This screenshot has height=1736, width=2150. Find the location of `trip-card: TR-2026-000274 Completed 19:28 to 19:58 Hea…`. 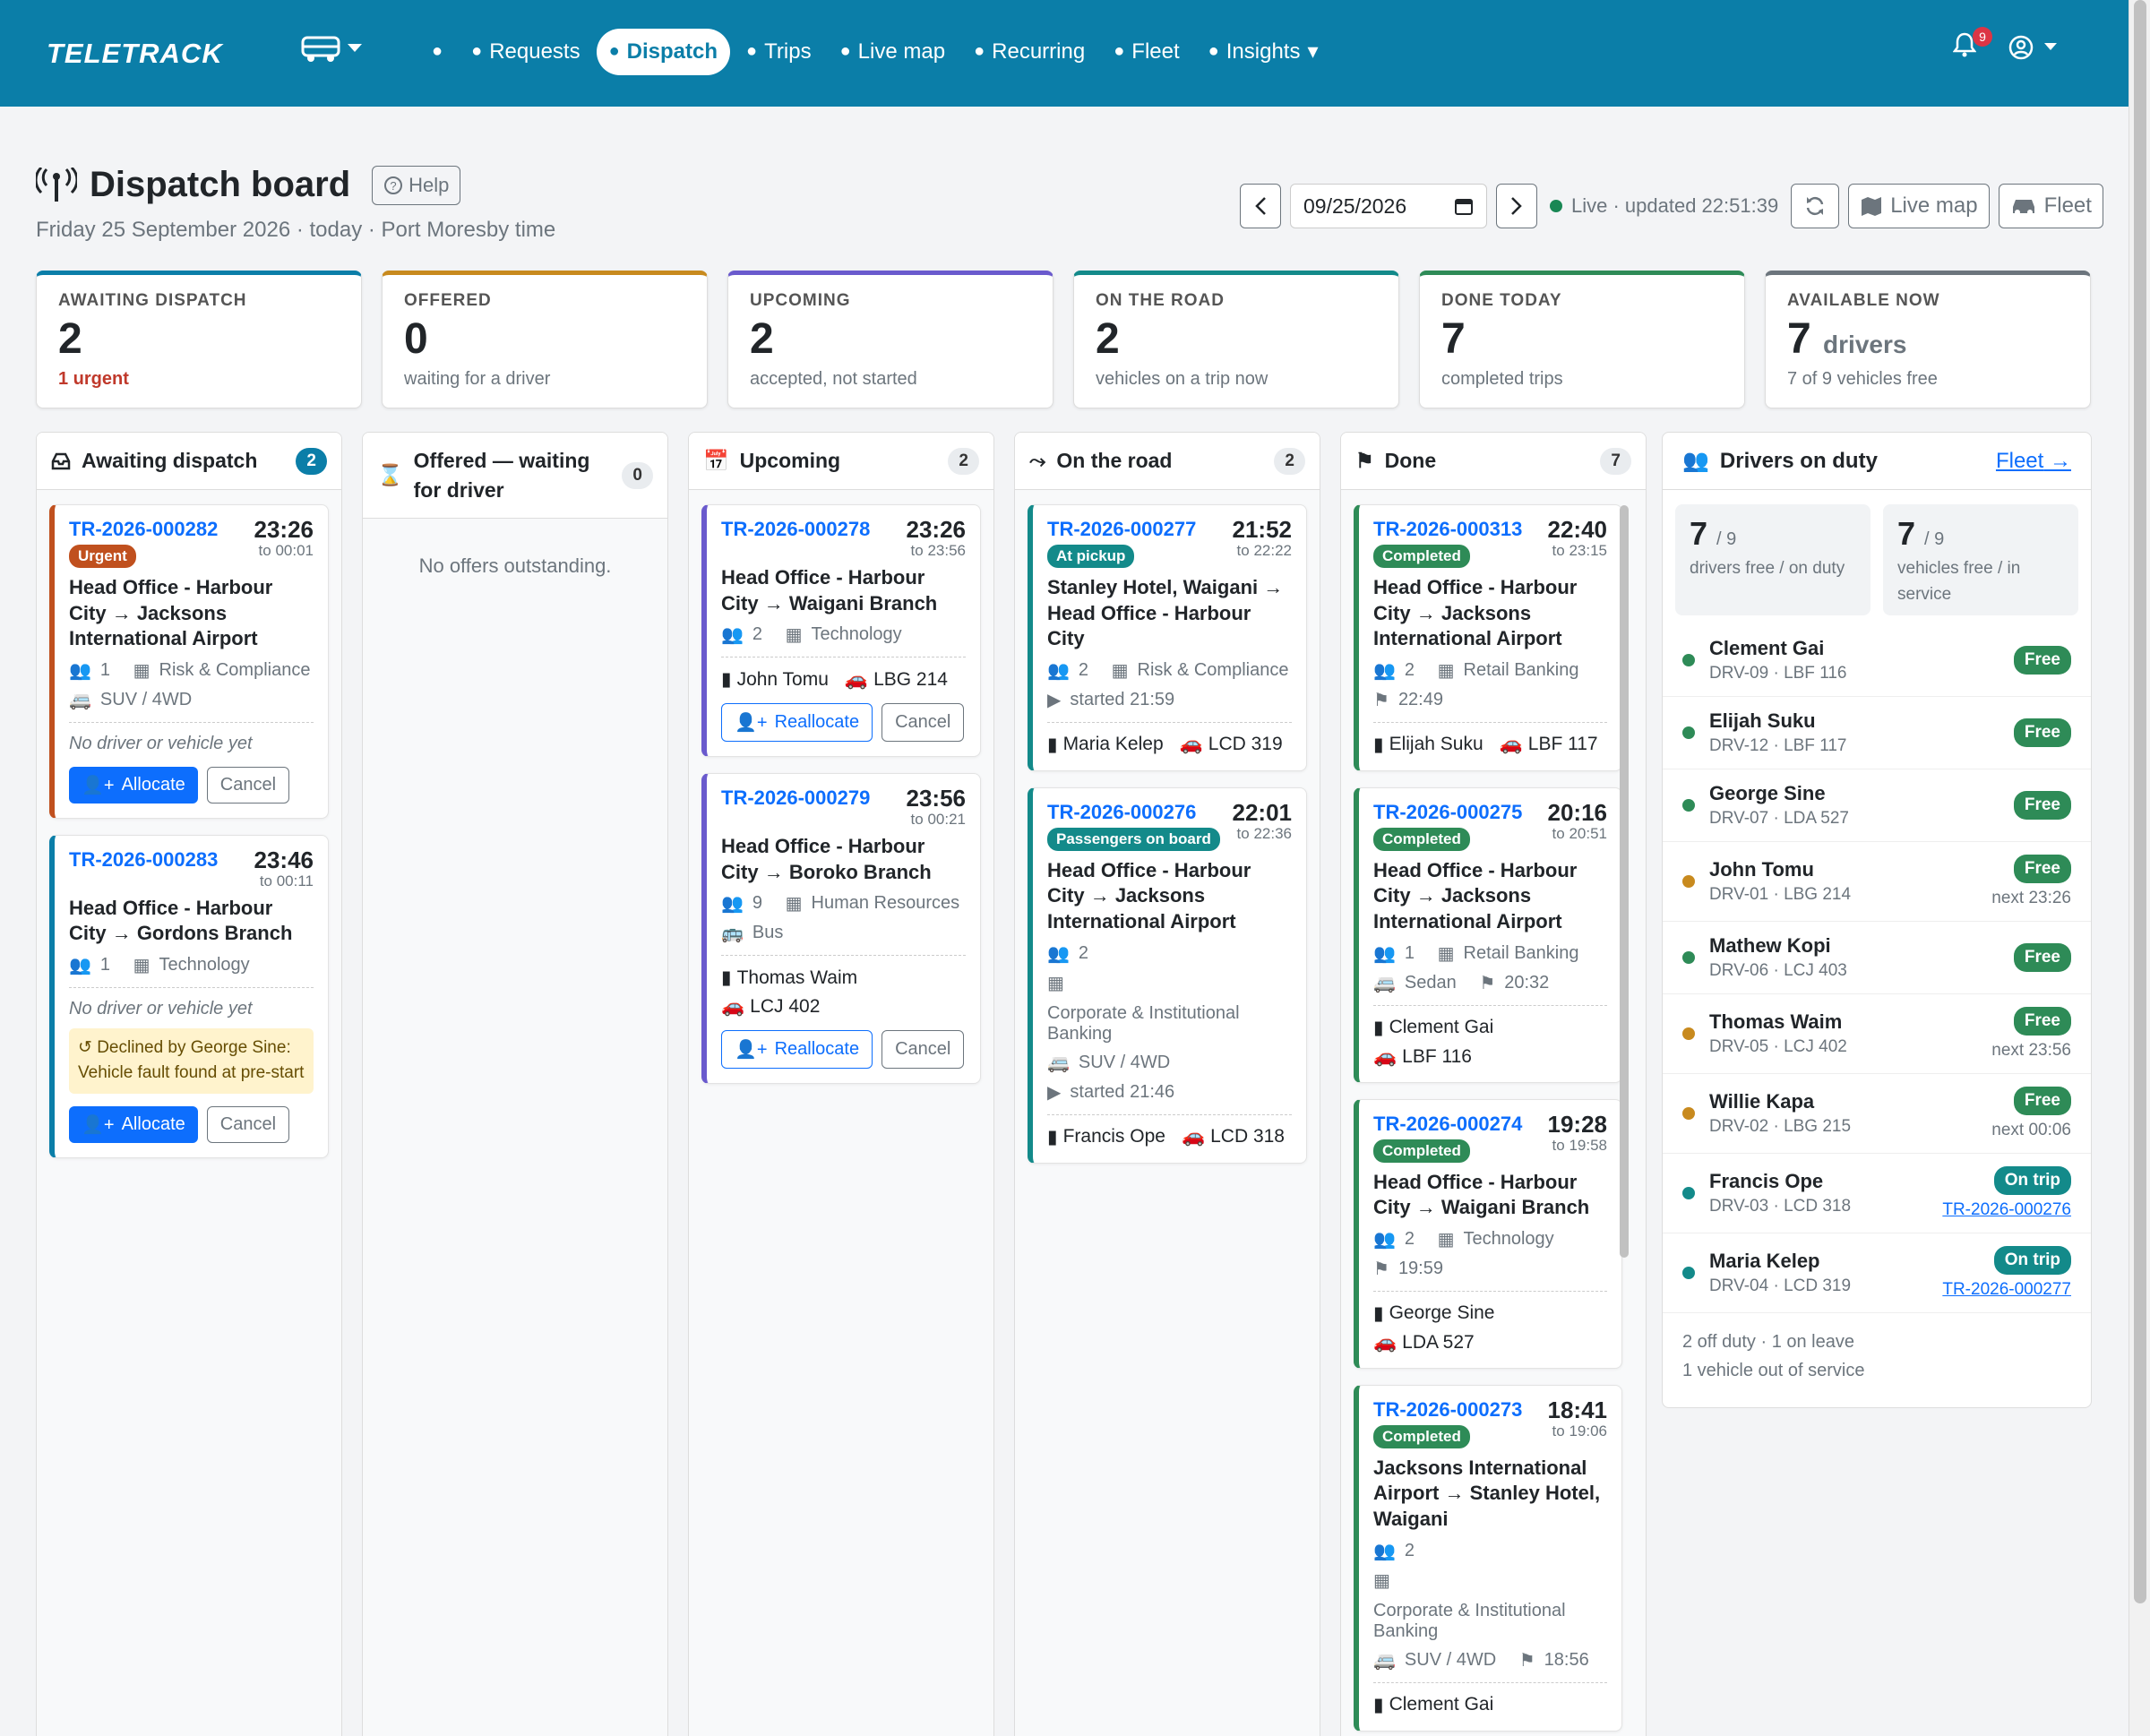

trip-card: TR-2026-000274 Completed 19:28 to 19:58 Hea… is located at coordinates (1488, 1233).